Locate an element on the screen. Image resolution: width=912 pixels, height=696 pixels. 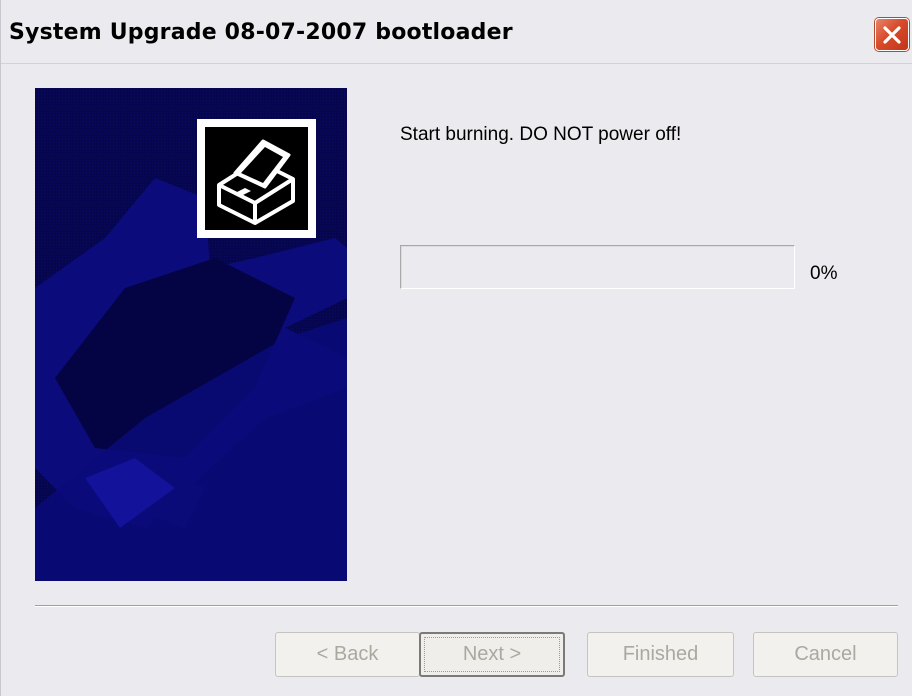
printer-icon is located at coordinates (256, 178).